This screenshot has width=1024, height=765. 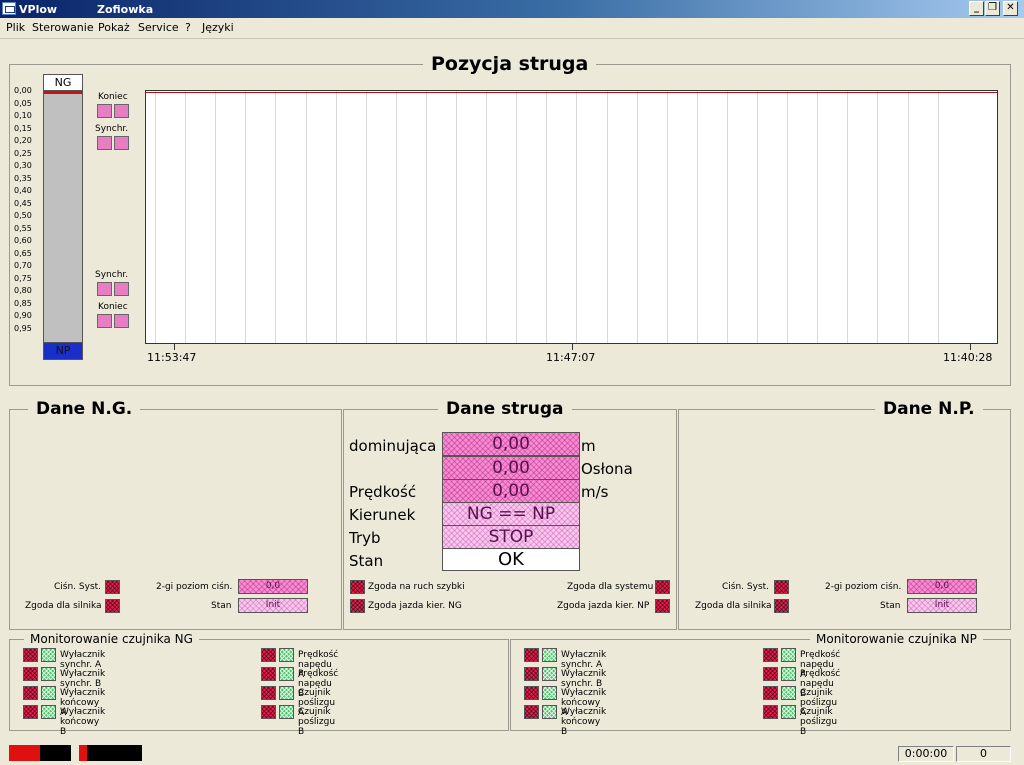 What do you see at coordinates (595, 492) in the screenshot?
I see `unit-predkosc: m/s` at bounding box center [595, 492].